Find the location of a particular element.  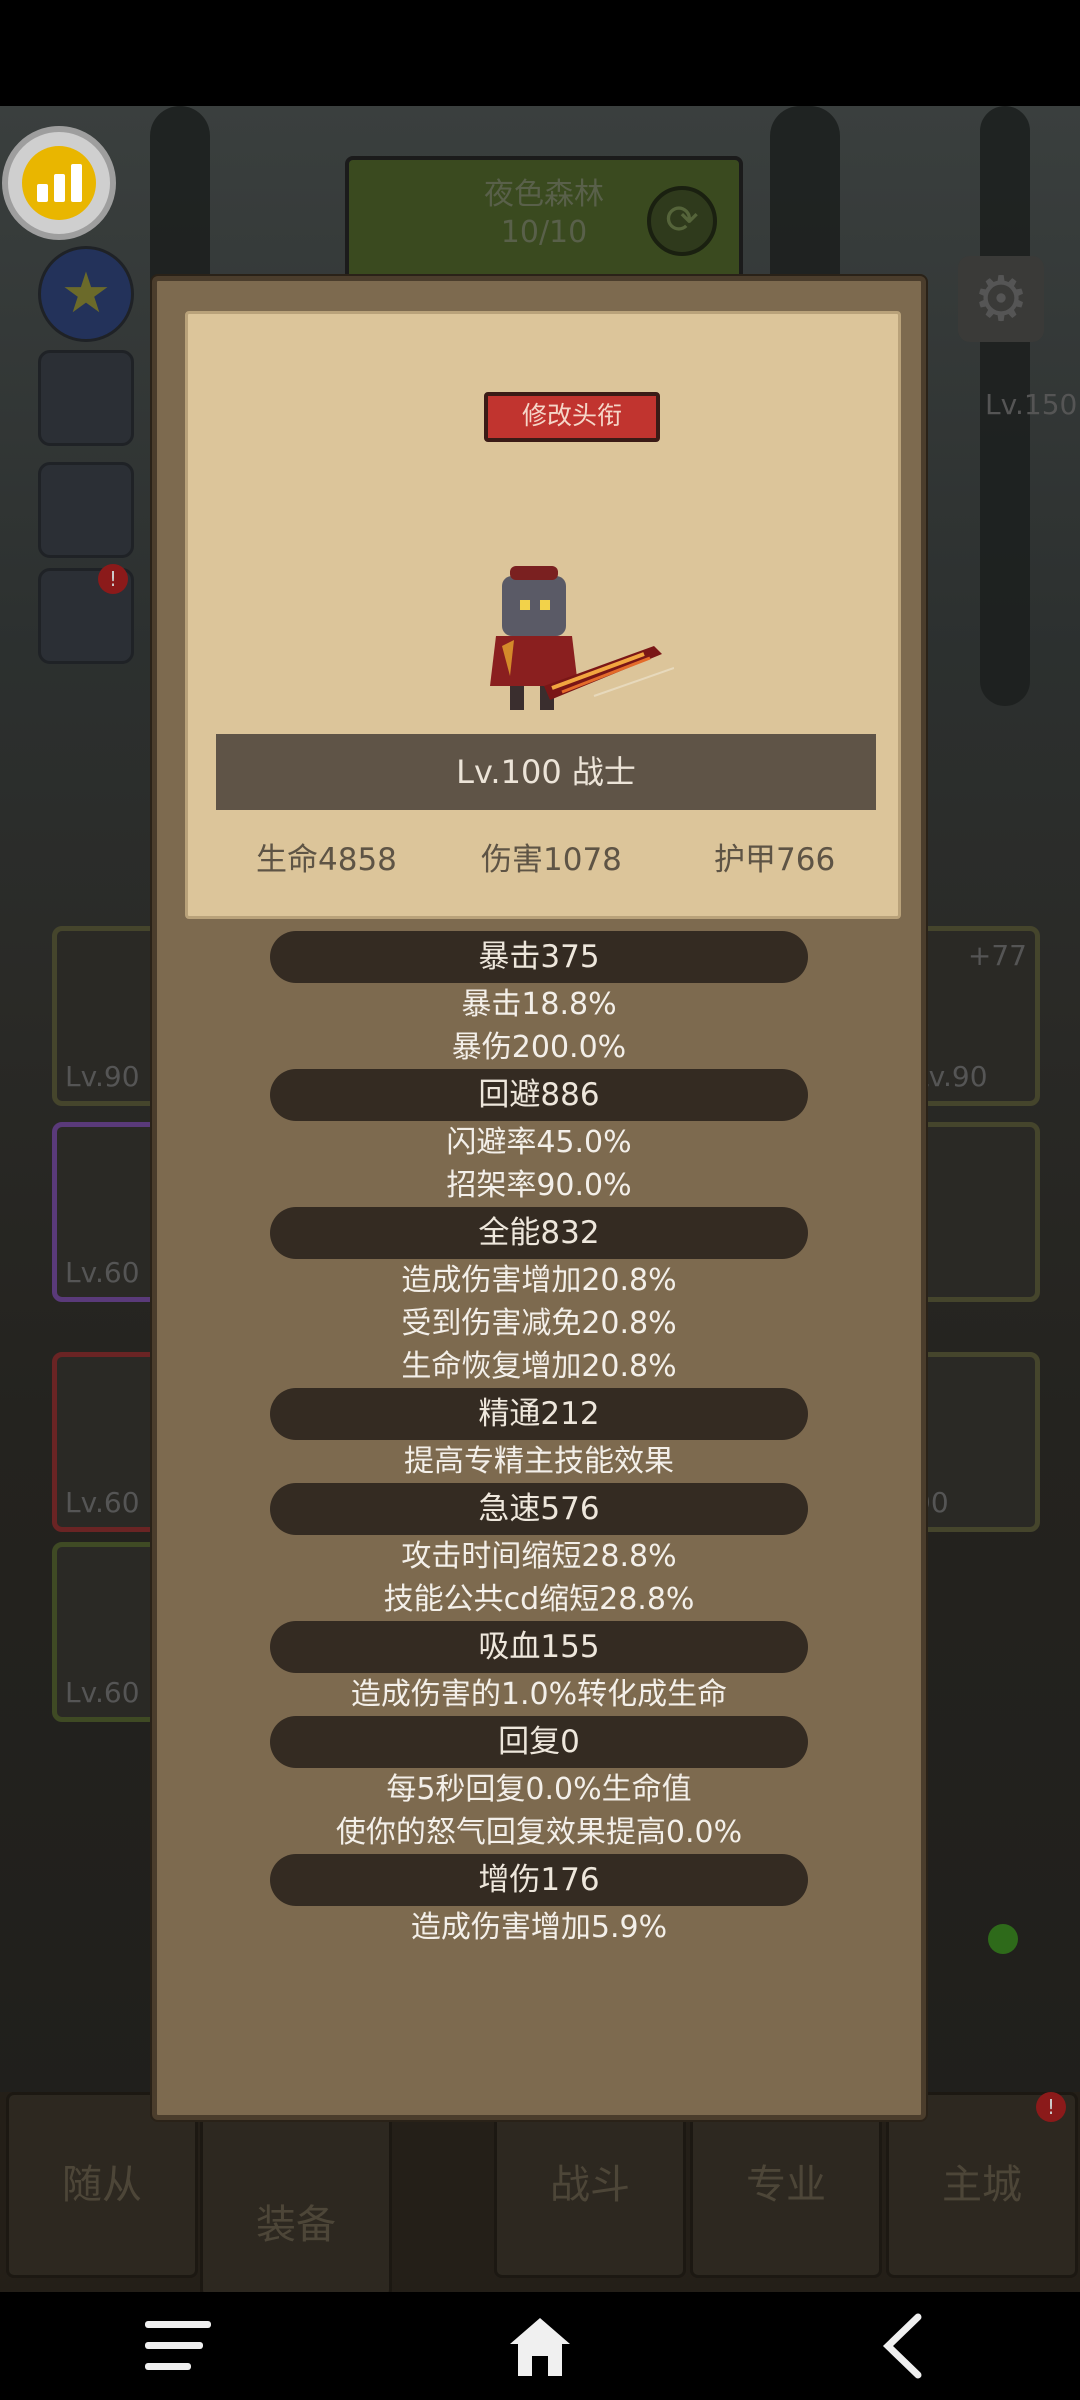

attribute-detail: 招架率90.0% is located at coordinates (539, 1185).